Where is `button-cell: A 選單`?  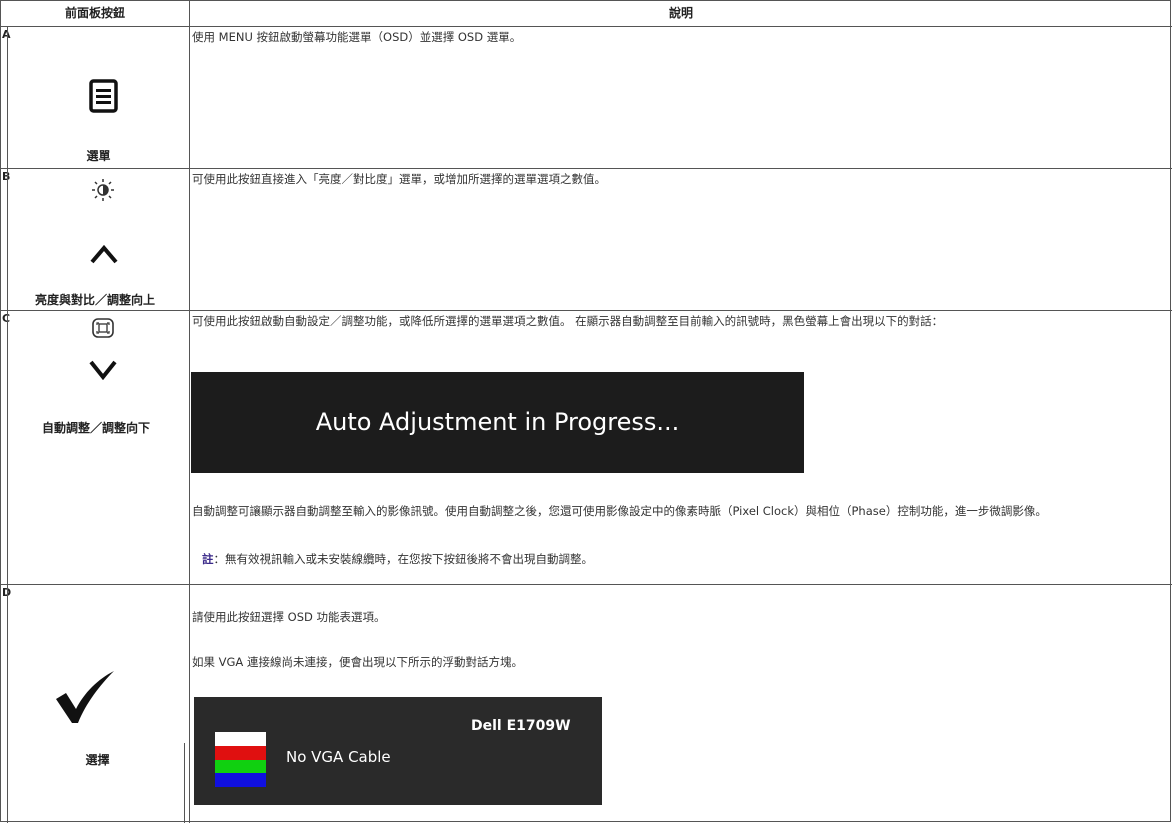 button-cell: A 選單 is located at coordinates (95, 97).